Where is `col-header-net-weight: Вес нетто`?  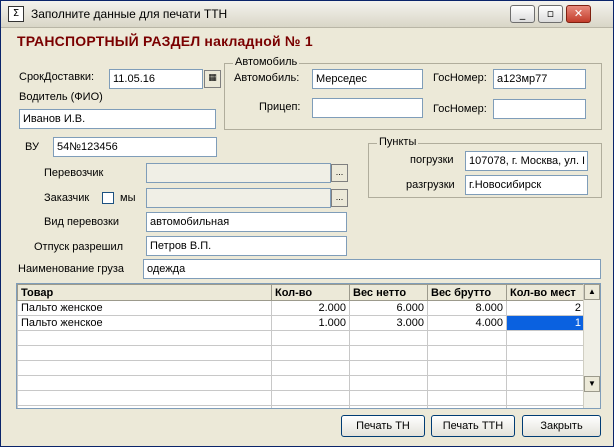 col-header-net-weight: Вес нетто is located at coordinates (388, 292).